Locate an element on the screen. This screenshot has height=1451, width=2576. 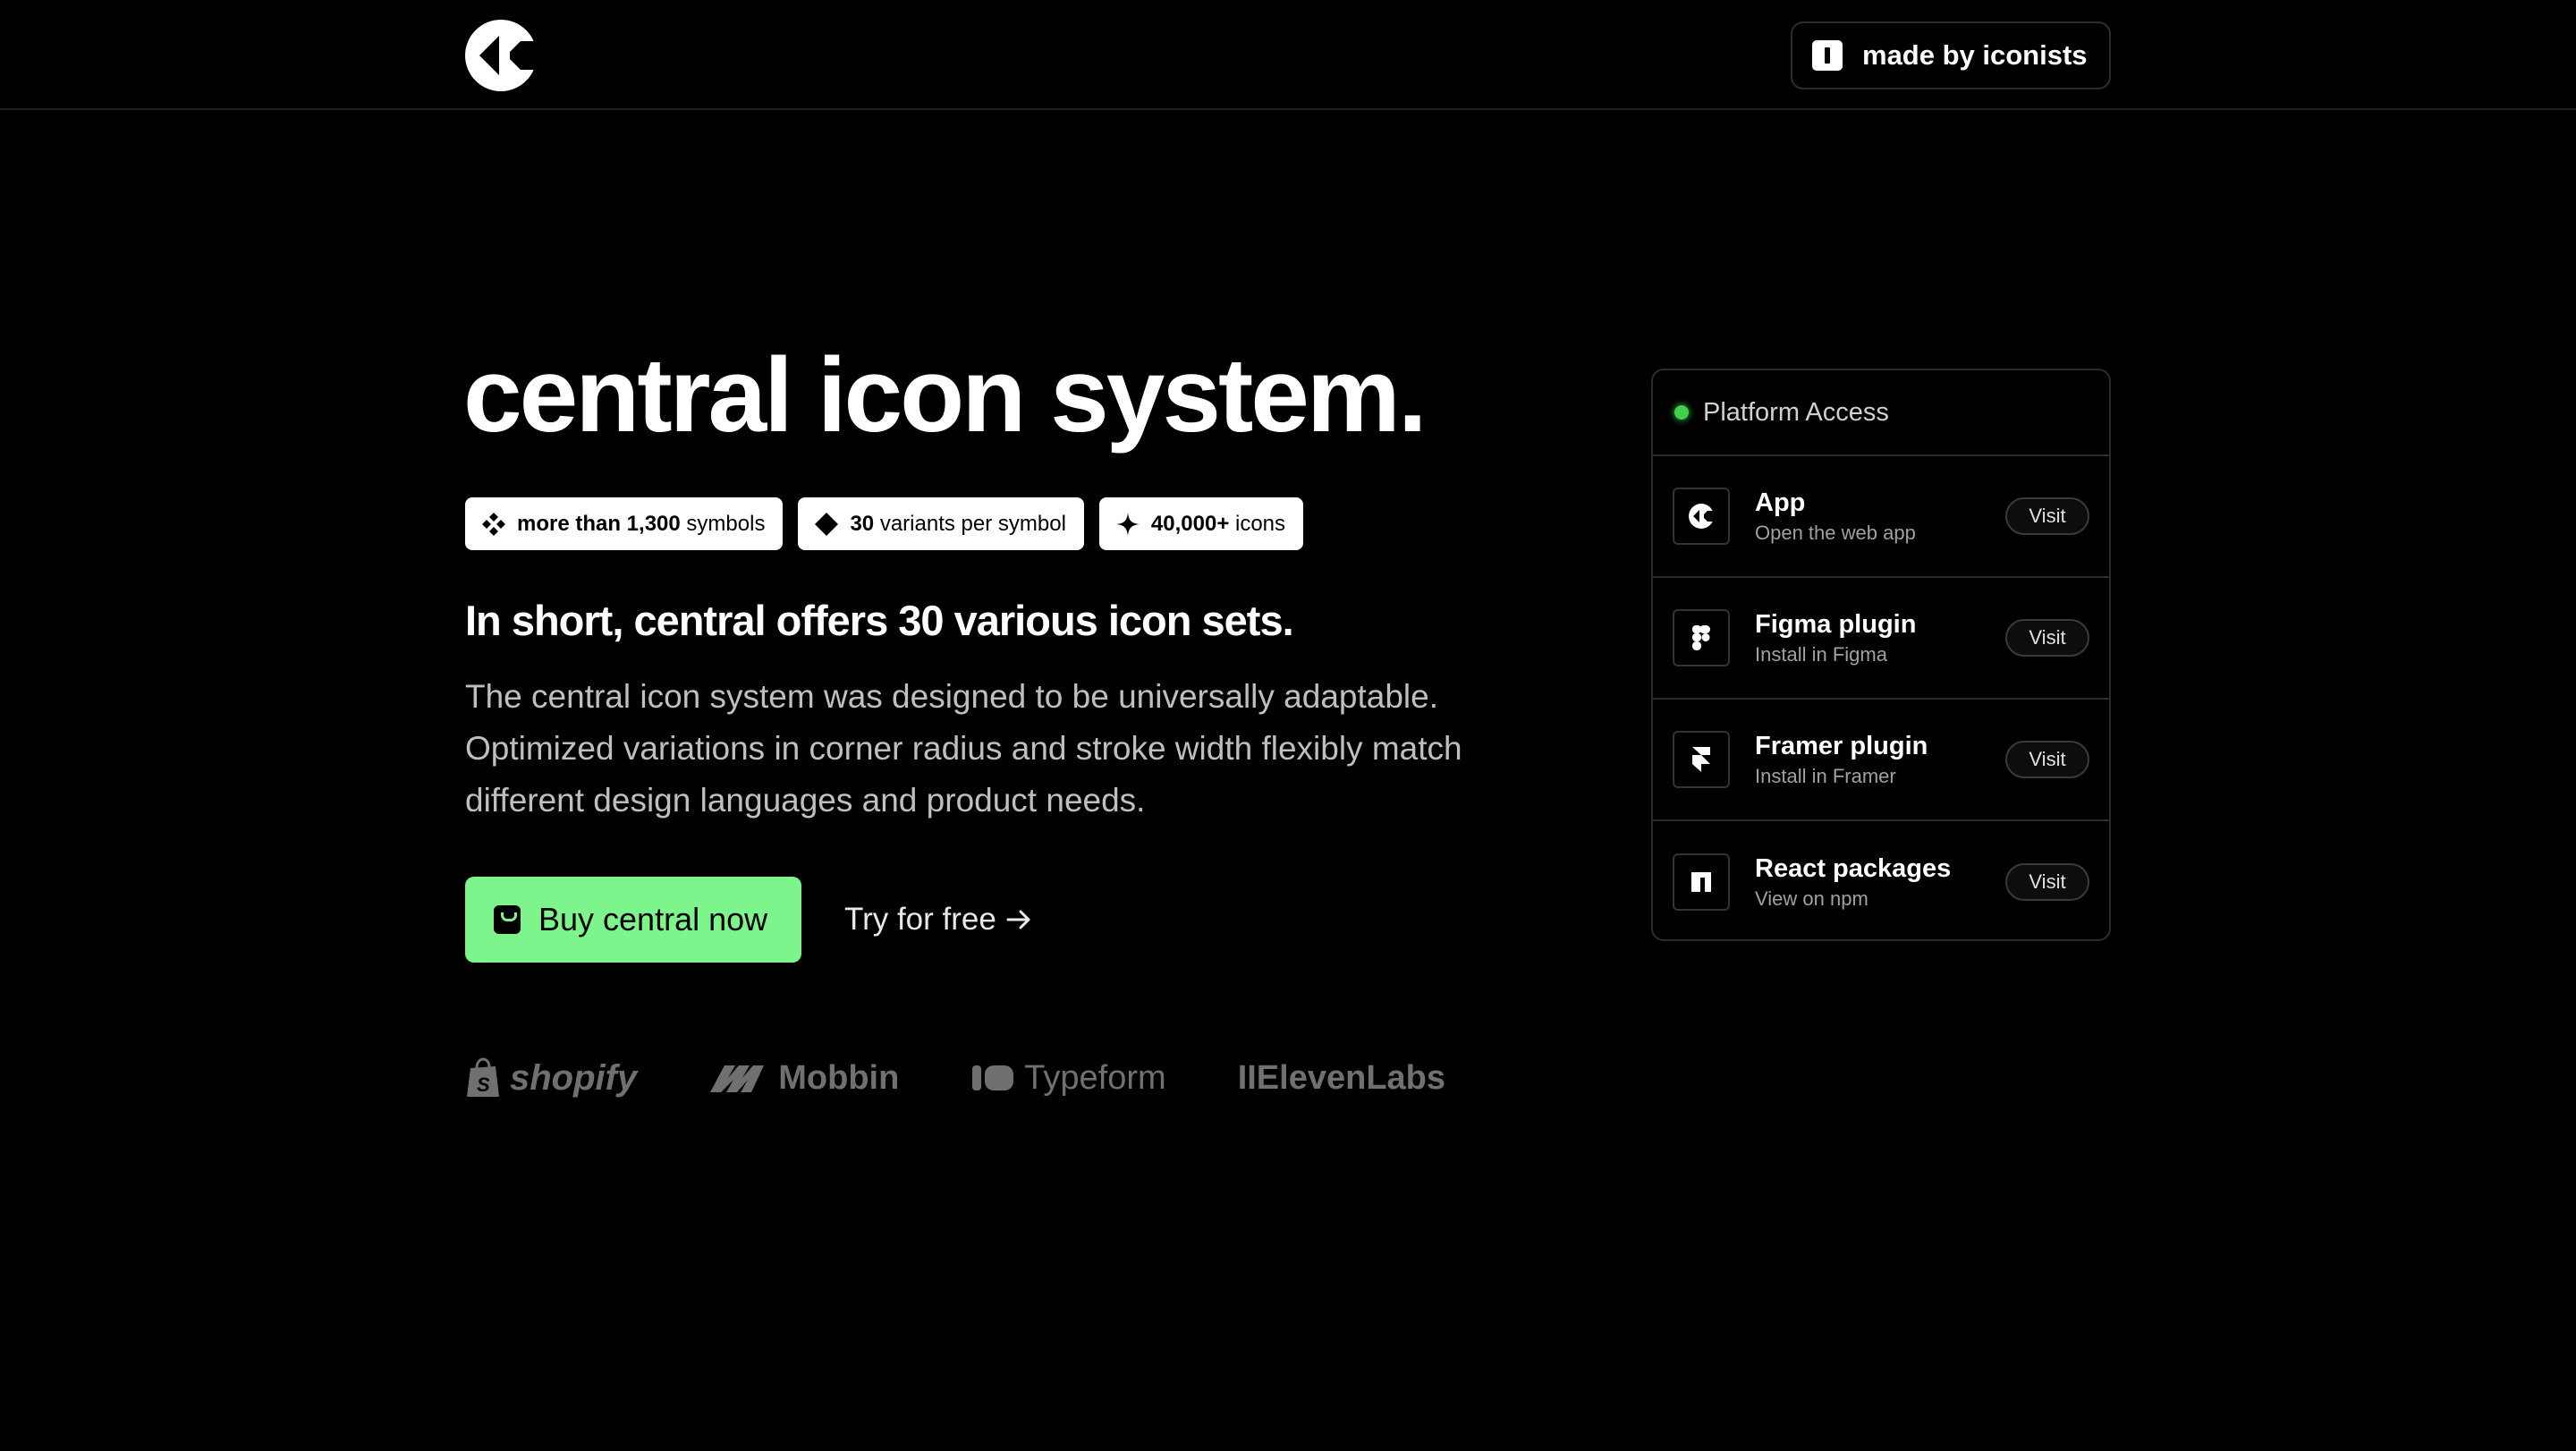
arrow-right-icon is located at coordinates (1018, 919).